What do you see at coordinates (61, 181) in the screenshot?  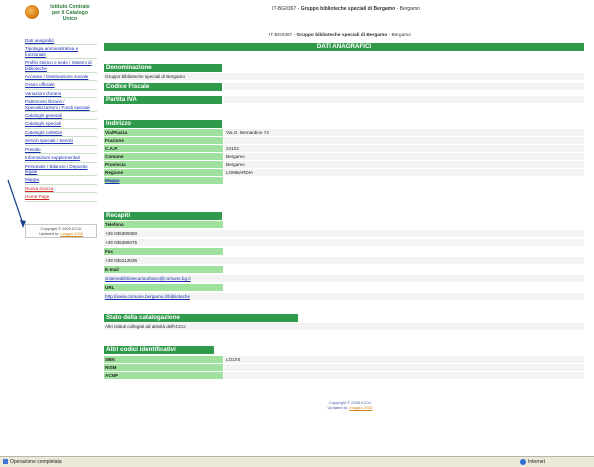 I see `sidebar-item-mappa: Mappa` at bounding box center [61, 181].